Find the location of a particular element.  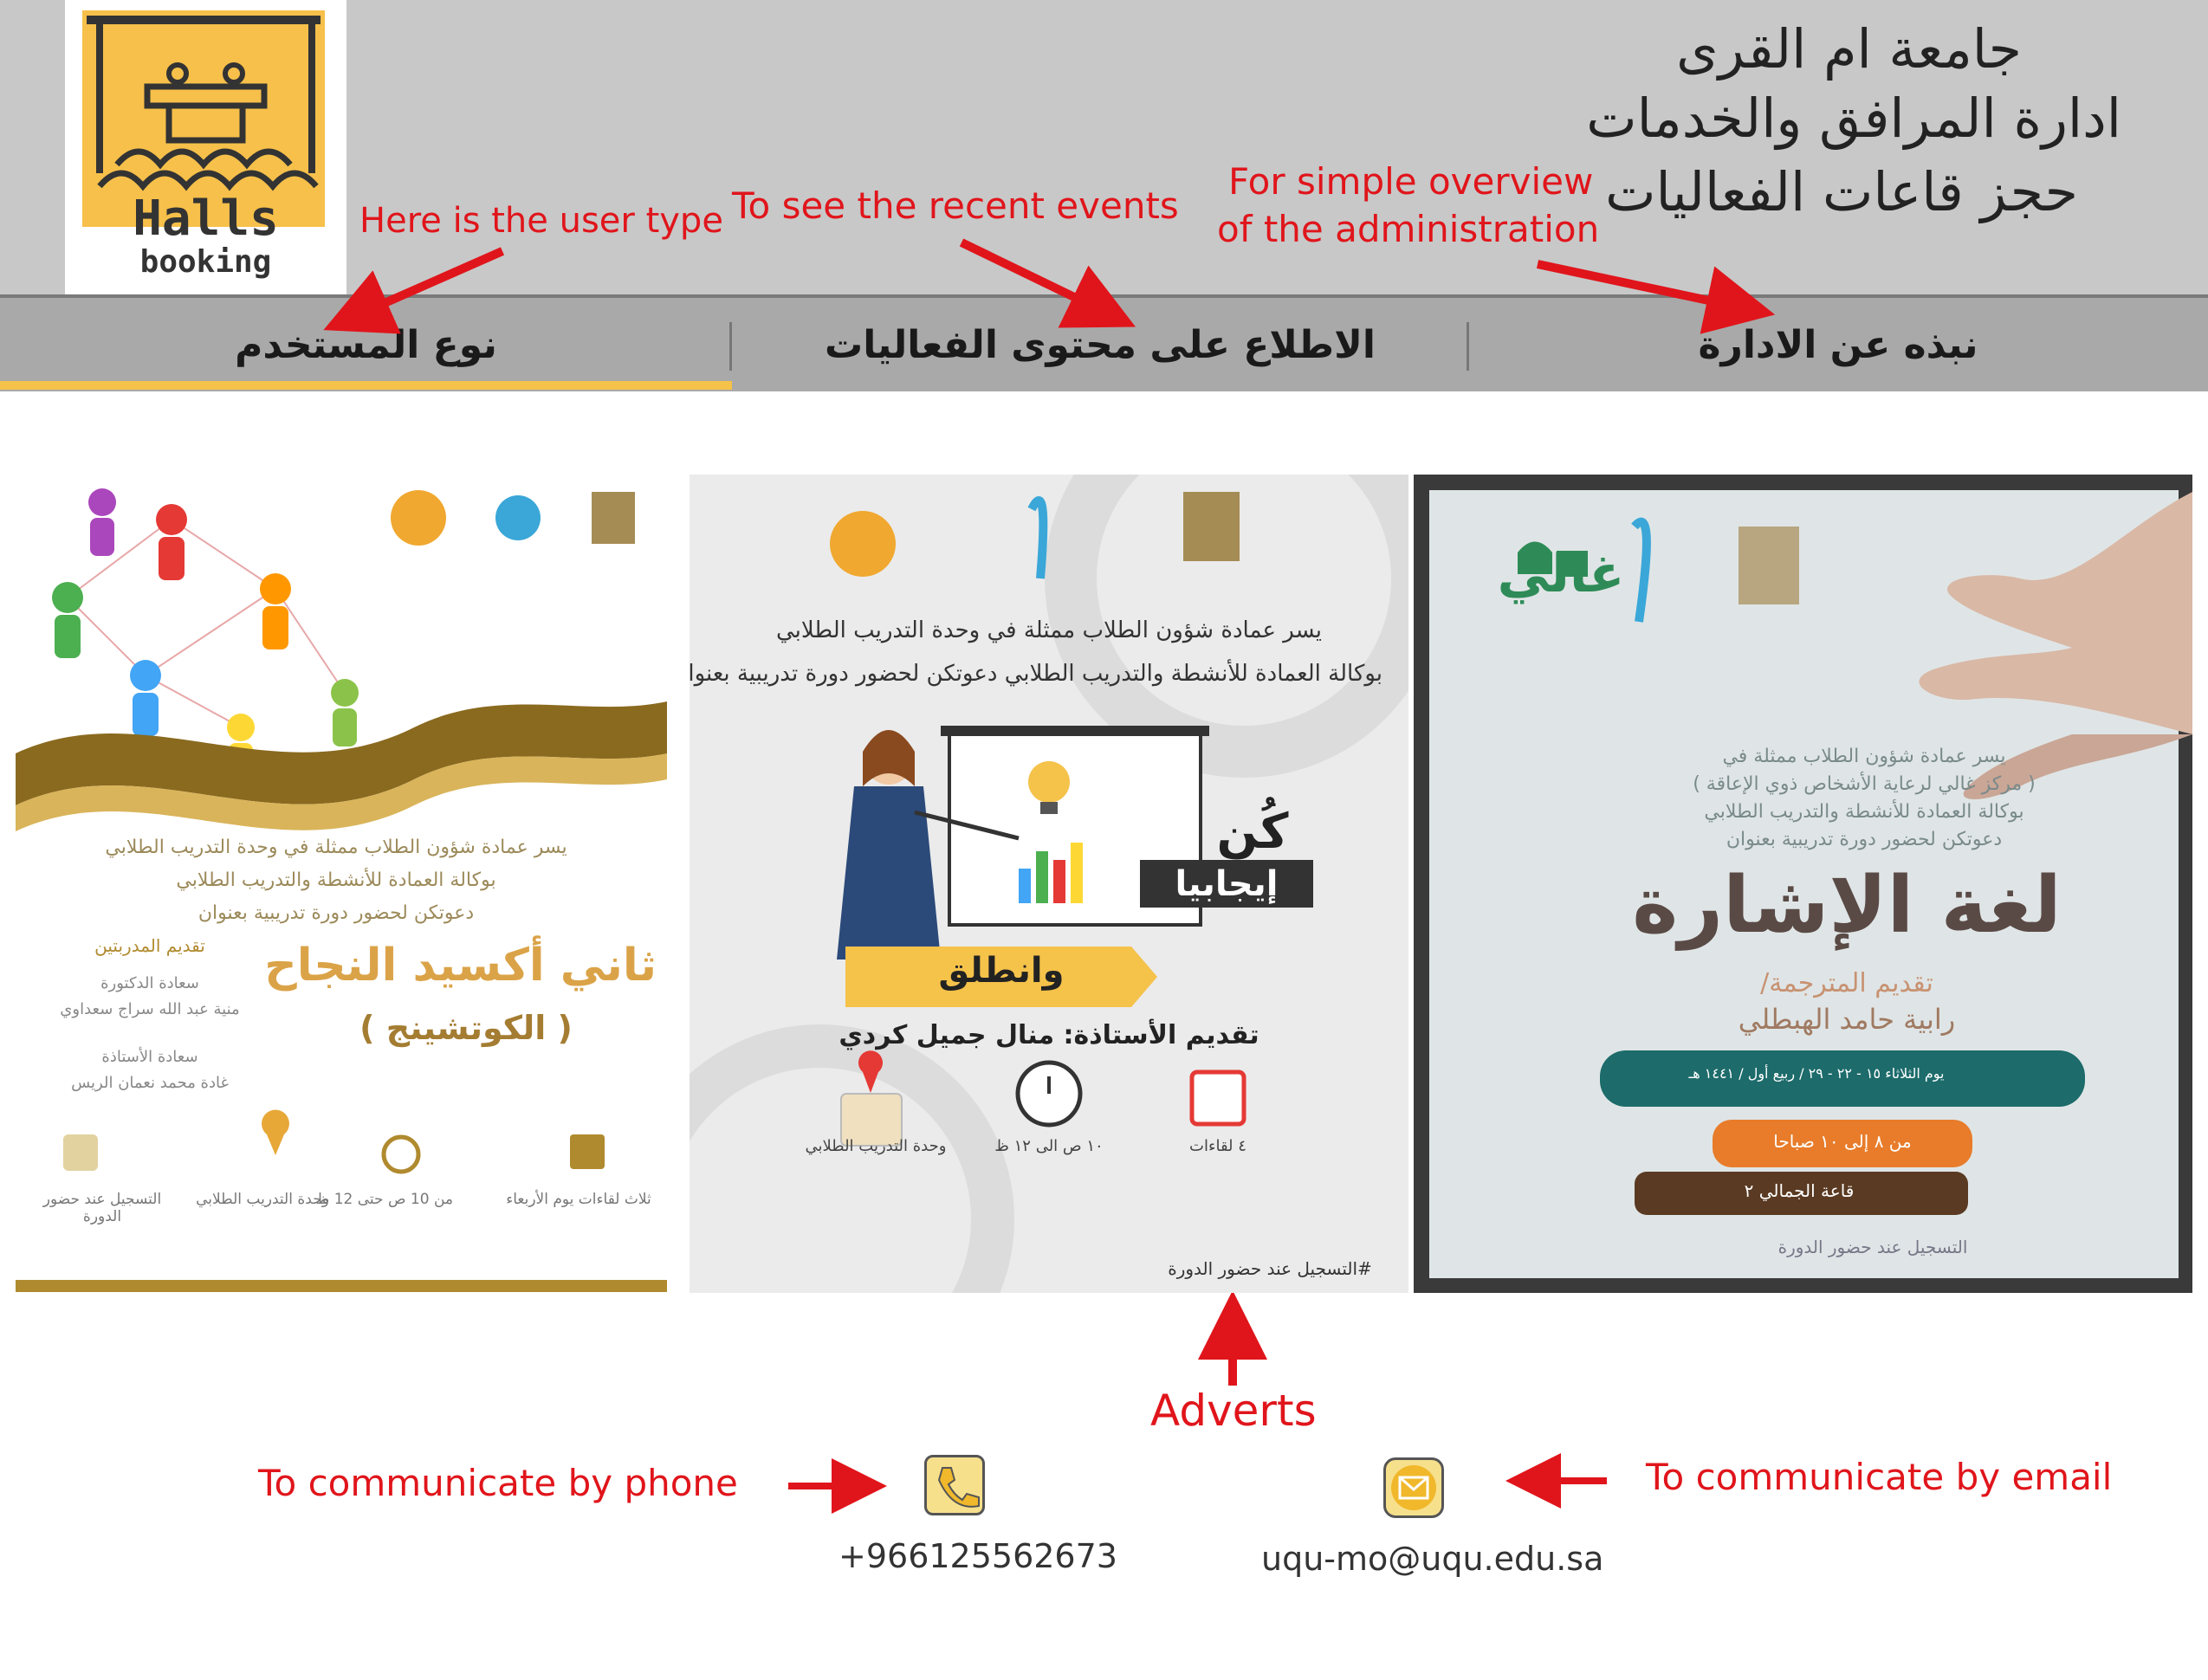

advert3-pill-place: قاعة الجمالي ٢ is located at coordinates (1800, 1190).